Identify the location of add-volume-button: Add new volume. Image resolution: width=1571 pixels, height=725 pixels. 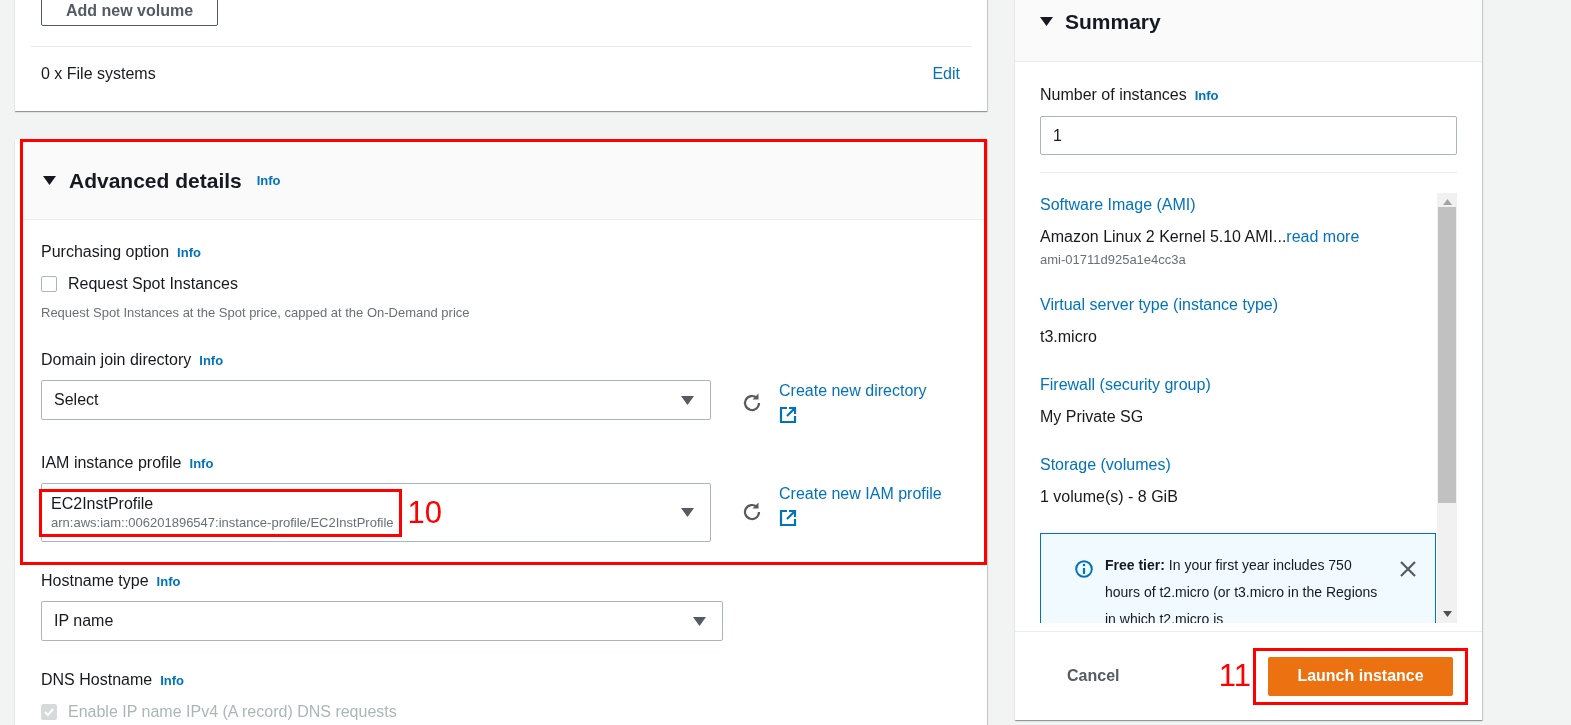
(130, 13).